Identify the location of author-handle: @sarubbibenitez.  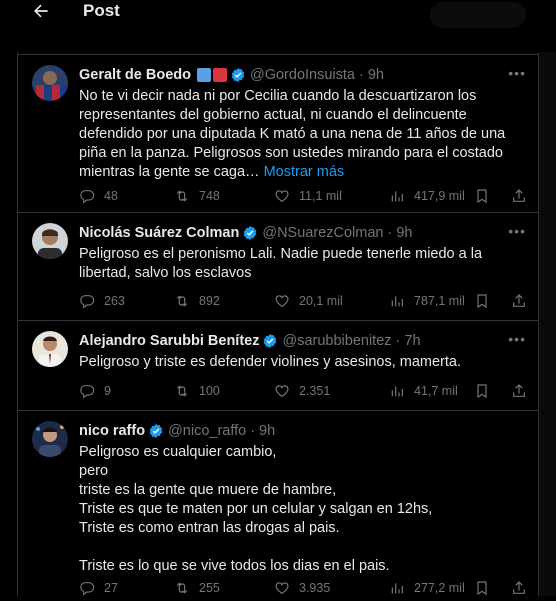
(336, 341).